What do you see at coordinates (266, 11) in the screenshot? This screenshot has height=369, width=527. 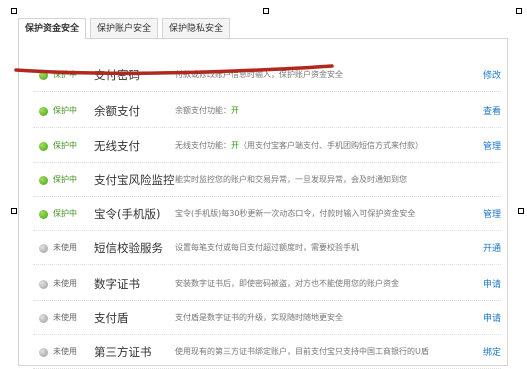 I see `selection-handle-top-center` at bounding box center [266, 11].